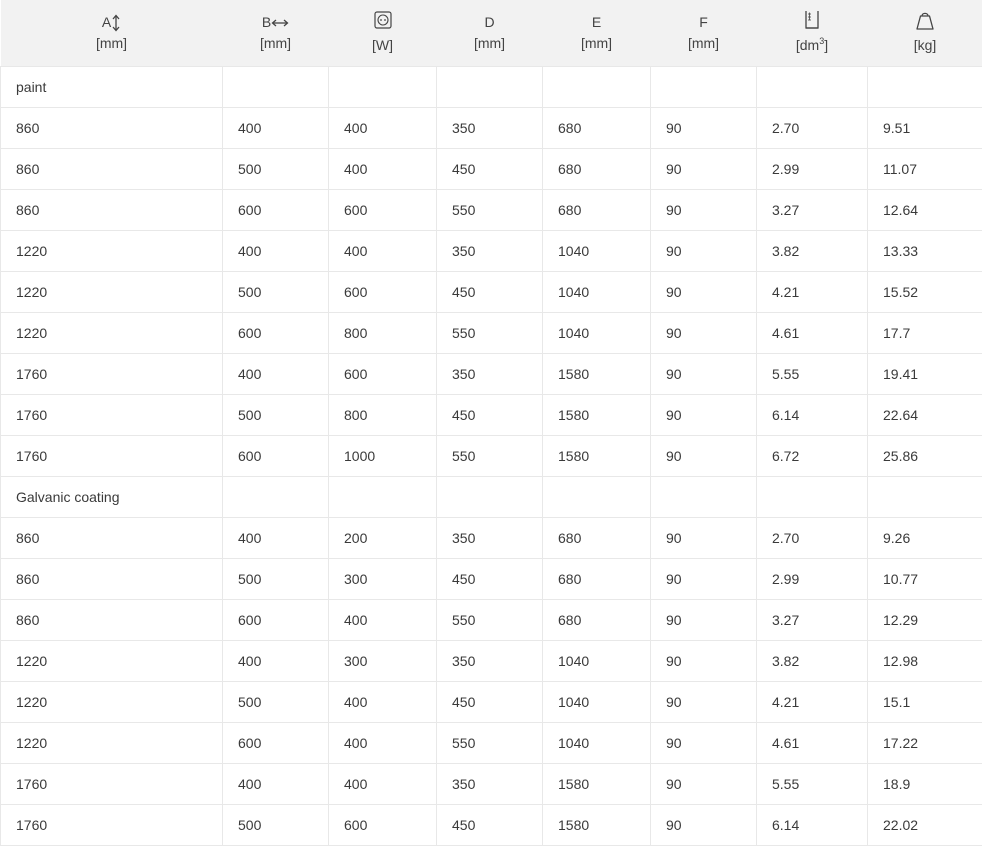  Describe the element at coordinates (266, 22) in the screenshot. I see `header-width-letter: B` at that location.